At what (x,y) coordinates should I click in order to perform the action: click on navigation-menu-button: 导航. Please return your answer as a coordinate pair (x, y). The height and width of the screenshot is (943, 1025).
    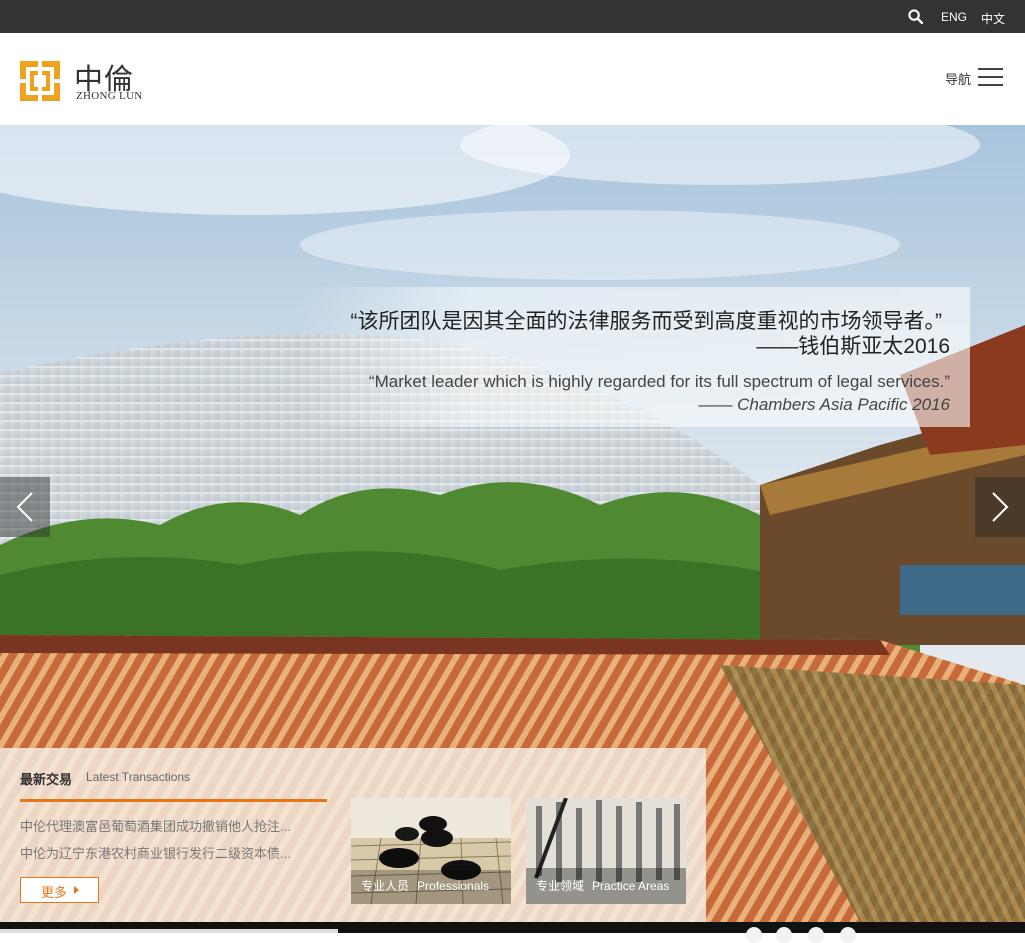
    Looking at the image, I should click on (975, 80).